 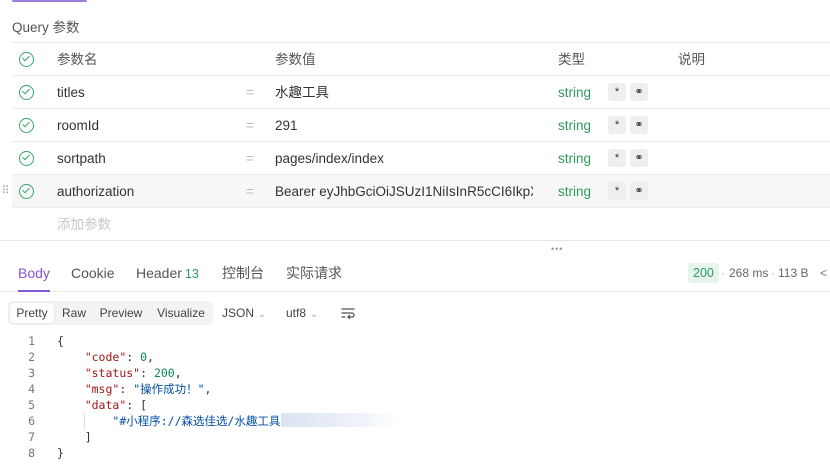 I want to click on param-row: roomId = 291 string * ⚭, so click(x=421, y=125).